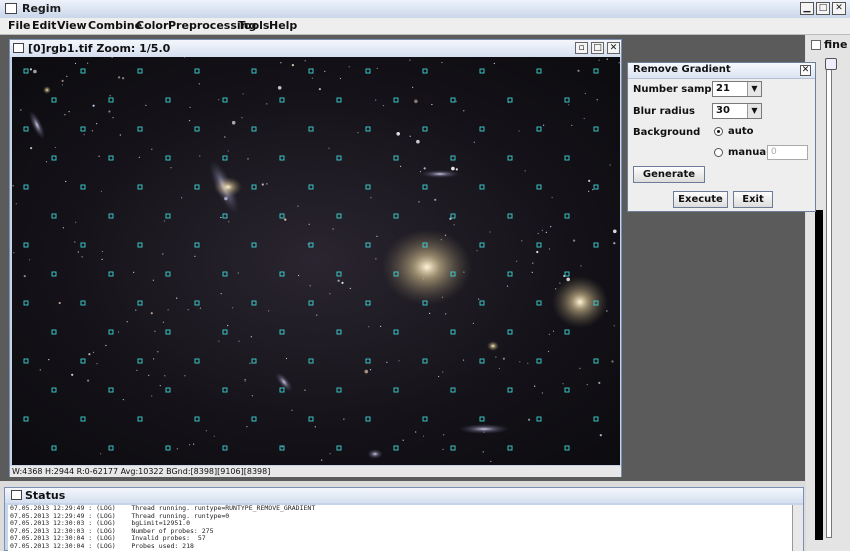 Image resolution: width=850 pixels, height=551 pixels. Describe the element at coordinates (404, 495) in the screenshot. I see `status-titlebar: Status` at that location.